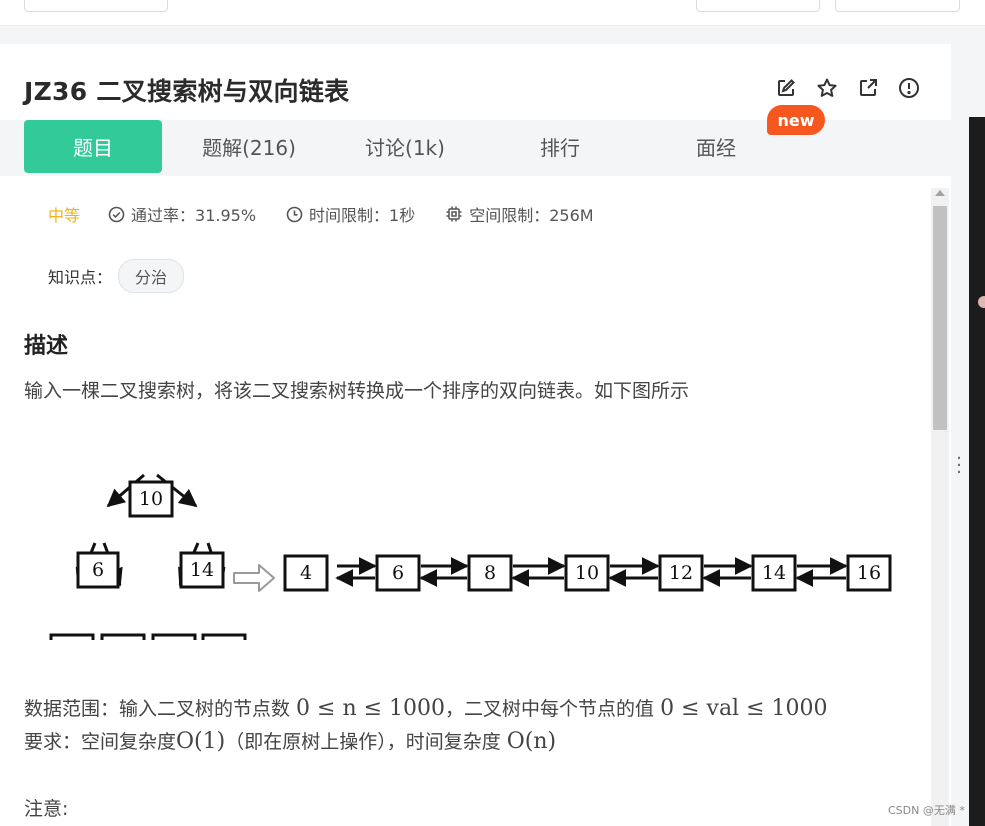  I want to click on title-actions, so click(847, 87).